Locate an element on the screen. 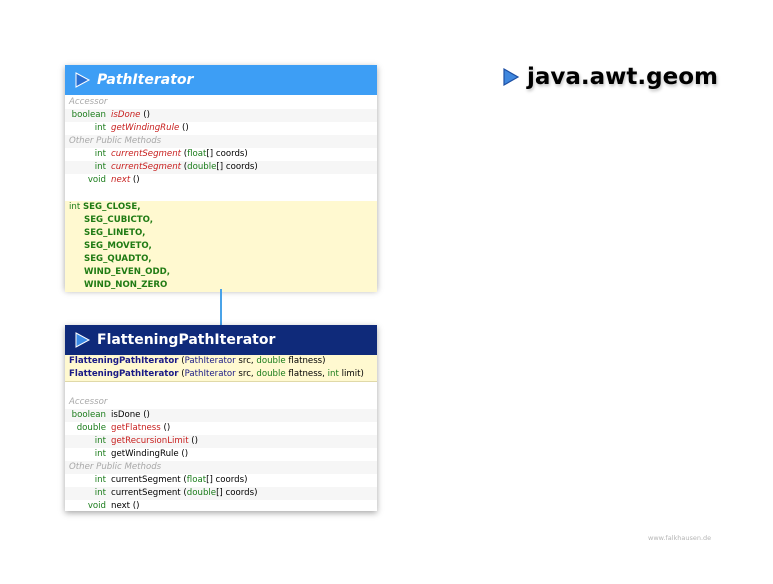 Image resolution: width=773 pixels, height=584 pixels. constant-row: SEG_MOVETO, is located at coordinates (221, 246).